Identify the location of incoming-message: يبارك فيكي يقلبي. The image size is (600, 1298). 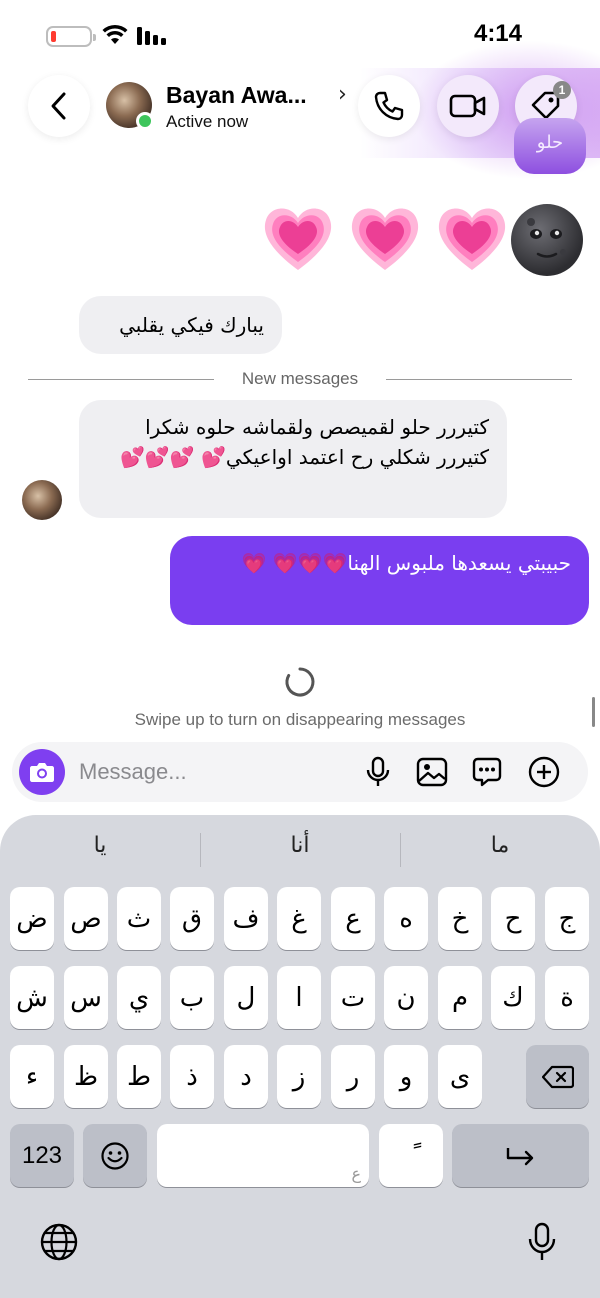
(180, 325).